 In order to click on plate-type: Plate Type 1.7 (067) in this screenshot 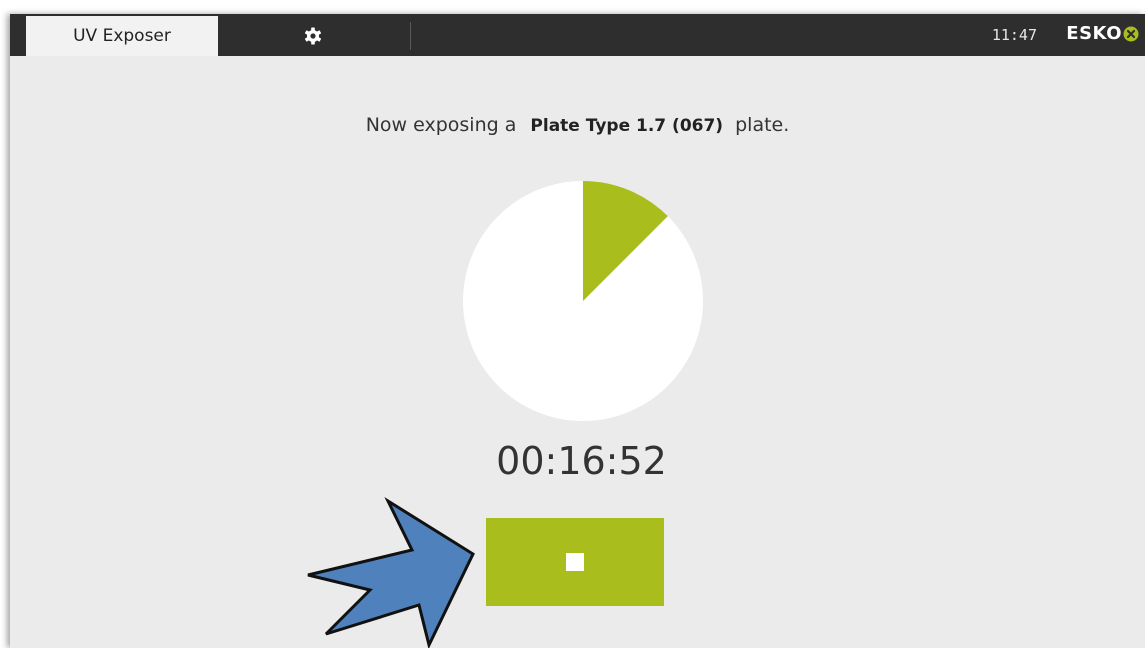, I will do `click(627, 126)`.